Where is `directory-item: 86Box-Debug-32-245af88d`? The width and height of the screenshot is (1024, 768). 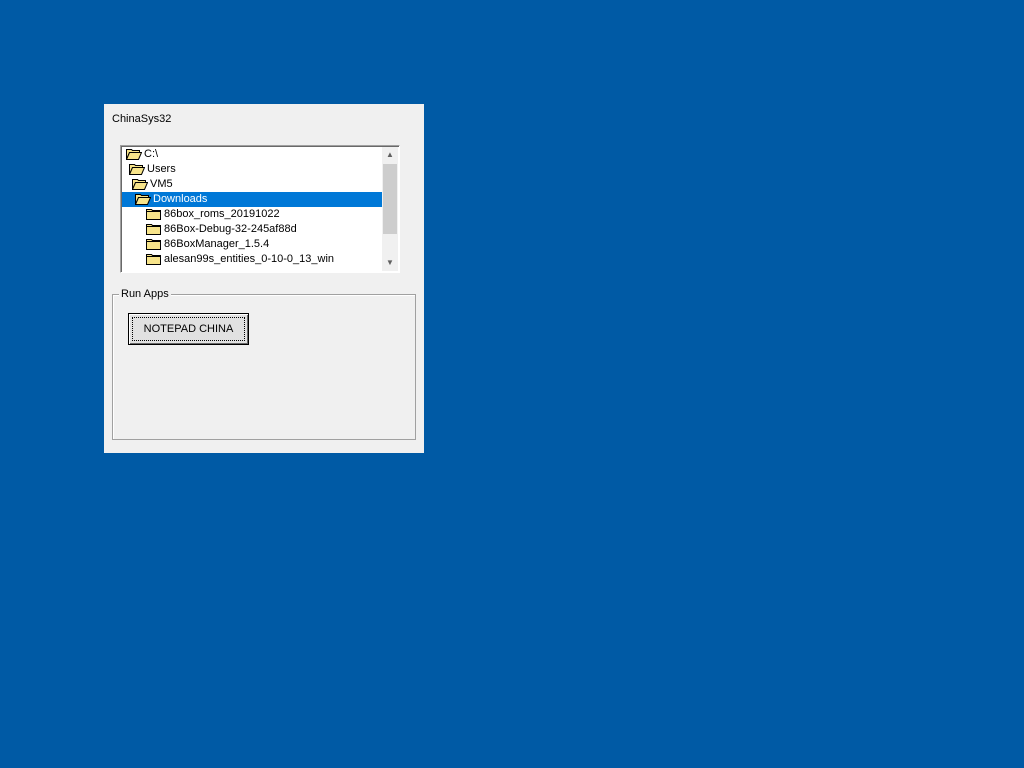 directory-item: 86Box-Debug-32-245af88d is located at coordinates (252, 229).